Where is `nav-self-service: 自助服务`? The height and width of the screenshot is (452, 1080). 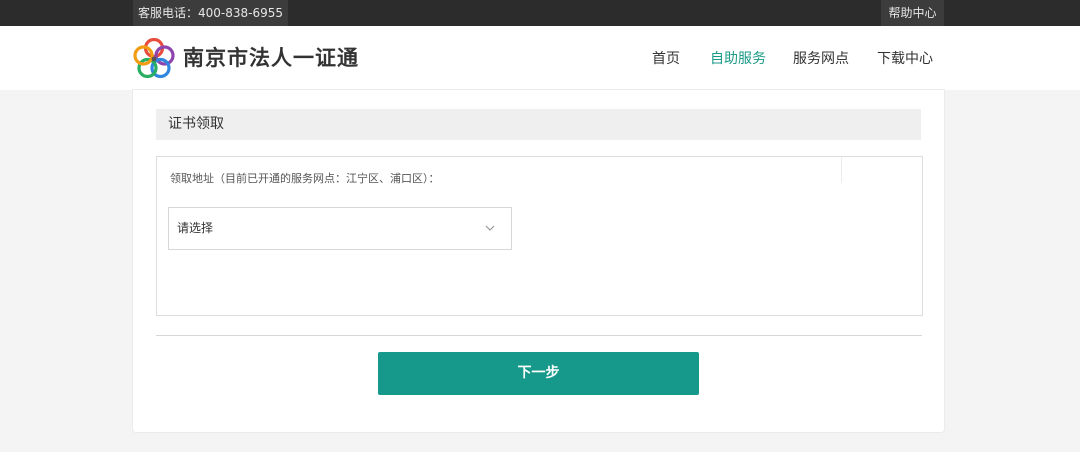
nav-self-service: 自助服务 is located at coordinates (738, 59).